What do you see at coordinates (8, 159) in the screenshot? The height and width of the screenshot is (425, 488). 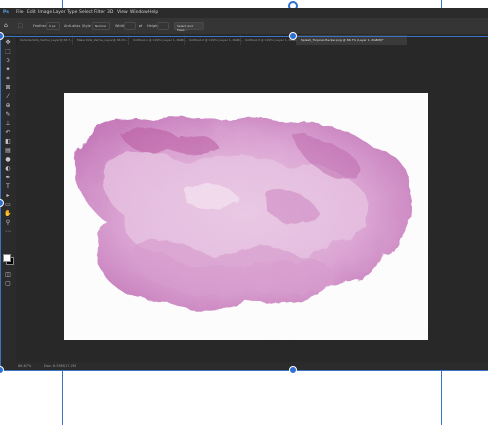 I see `blur-tool-icon: ●` at bounding box center [8, 159].